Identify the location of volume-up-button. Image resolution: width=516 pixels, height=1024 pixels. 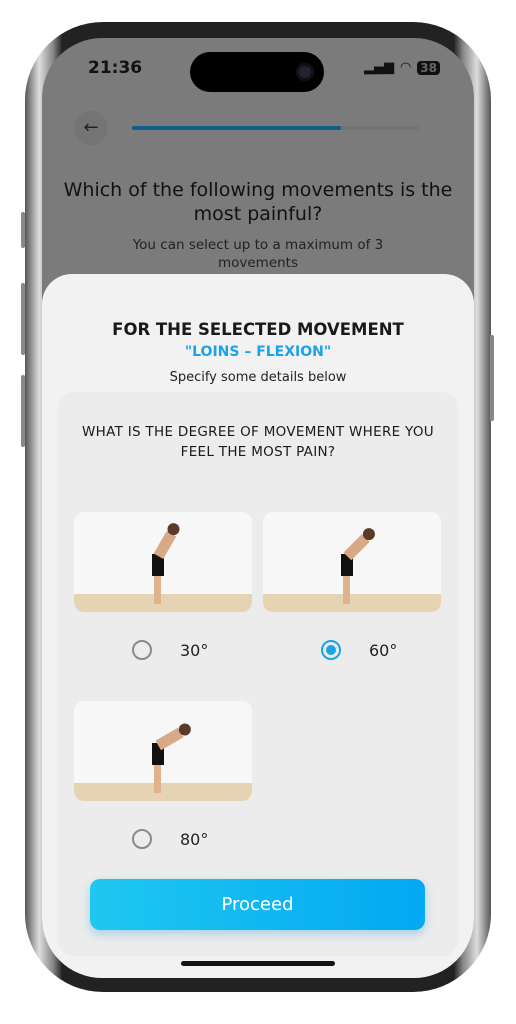
(23, 319).